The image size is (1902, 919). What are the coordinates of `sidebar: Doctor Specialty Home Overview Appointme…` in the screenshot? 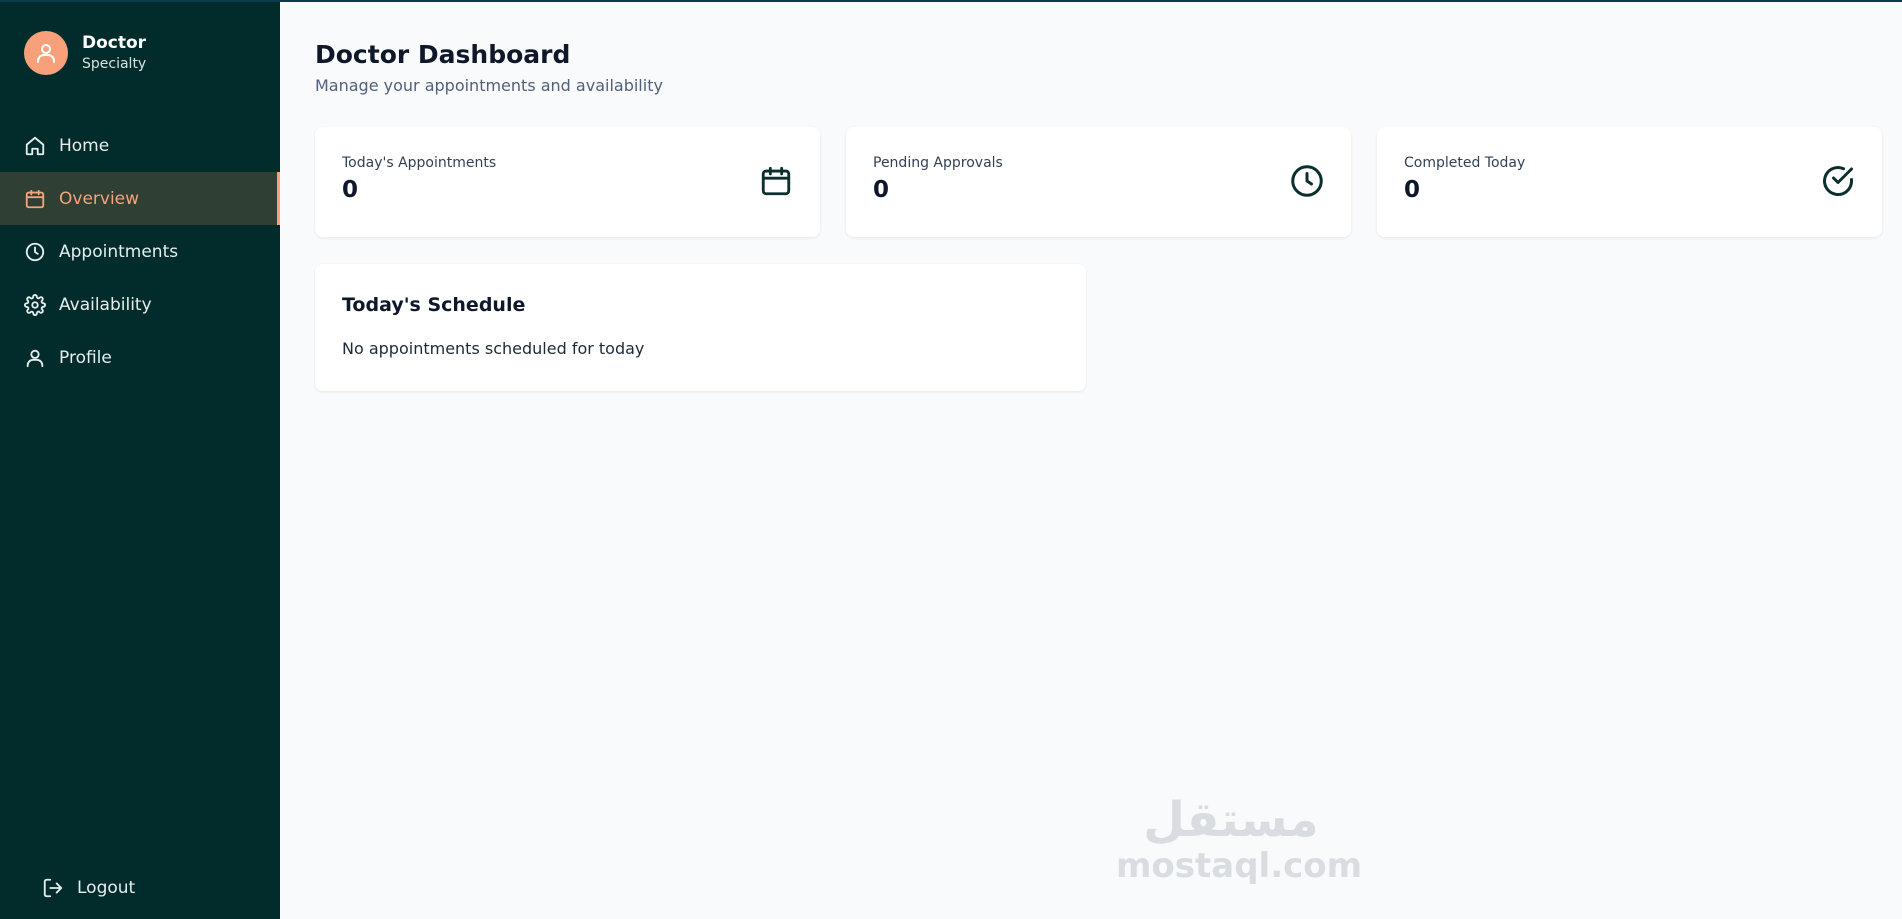 It's located at (140, 460).